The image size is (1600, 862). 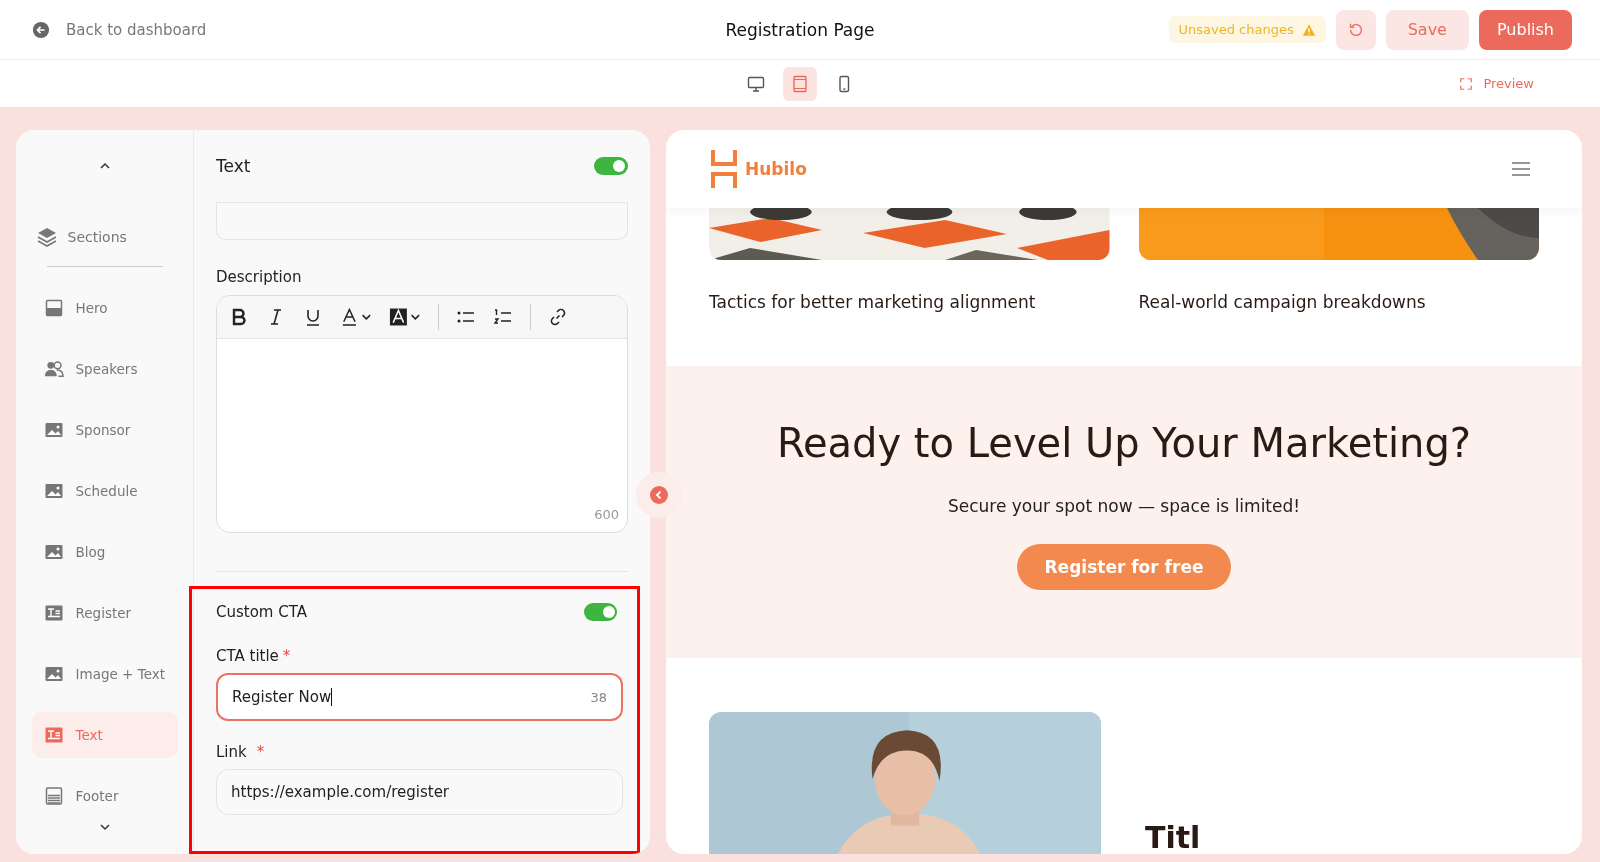 I want to click on footer-icon, so click(x=53, y=796).